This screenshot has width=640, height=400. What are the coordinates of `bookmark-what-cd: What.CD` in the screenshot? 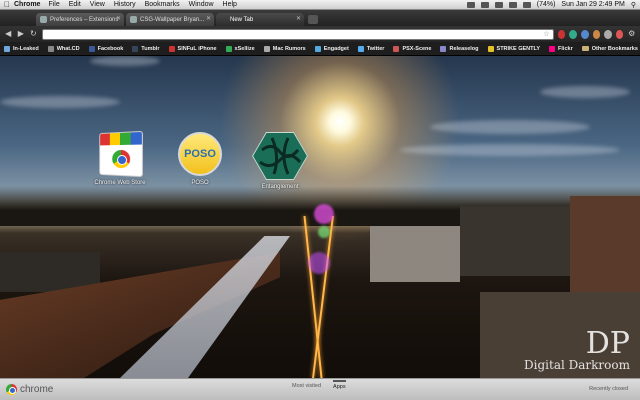 It's located at (63, 48).